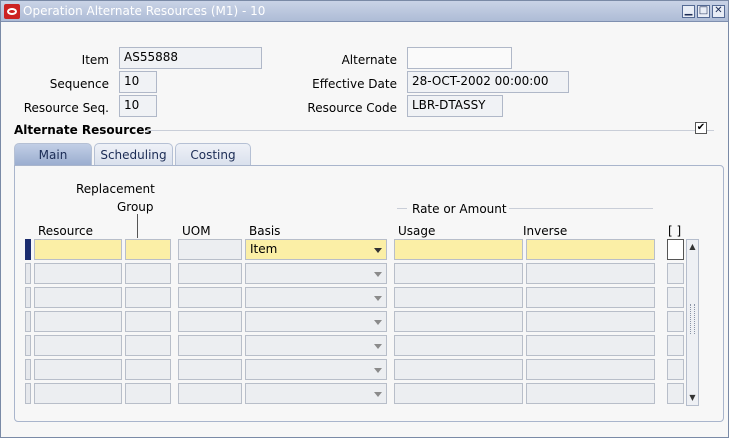 This screenshot has width=729, height=438. Describe the element at coordinates (316, 249) in the screenshot. I see `basis-select: Item` at that location.